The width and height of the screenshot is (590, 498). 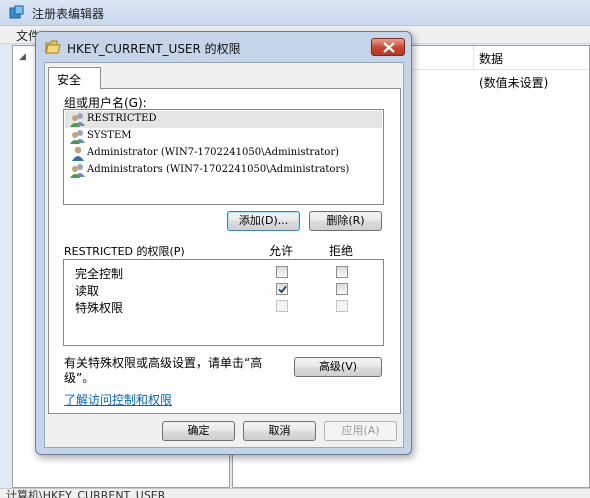 I want to click on remove-button: 删除(R), so click(x=345, y=221).